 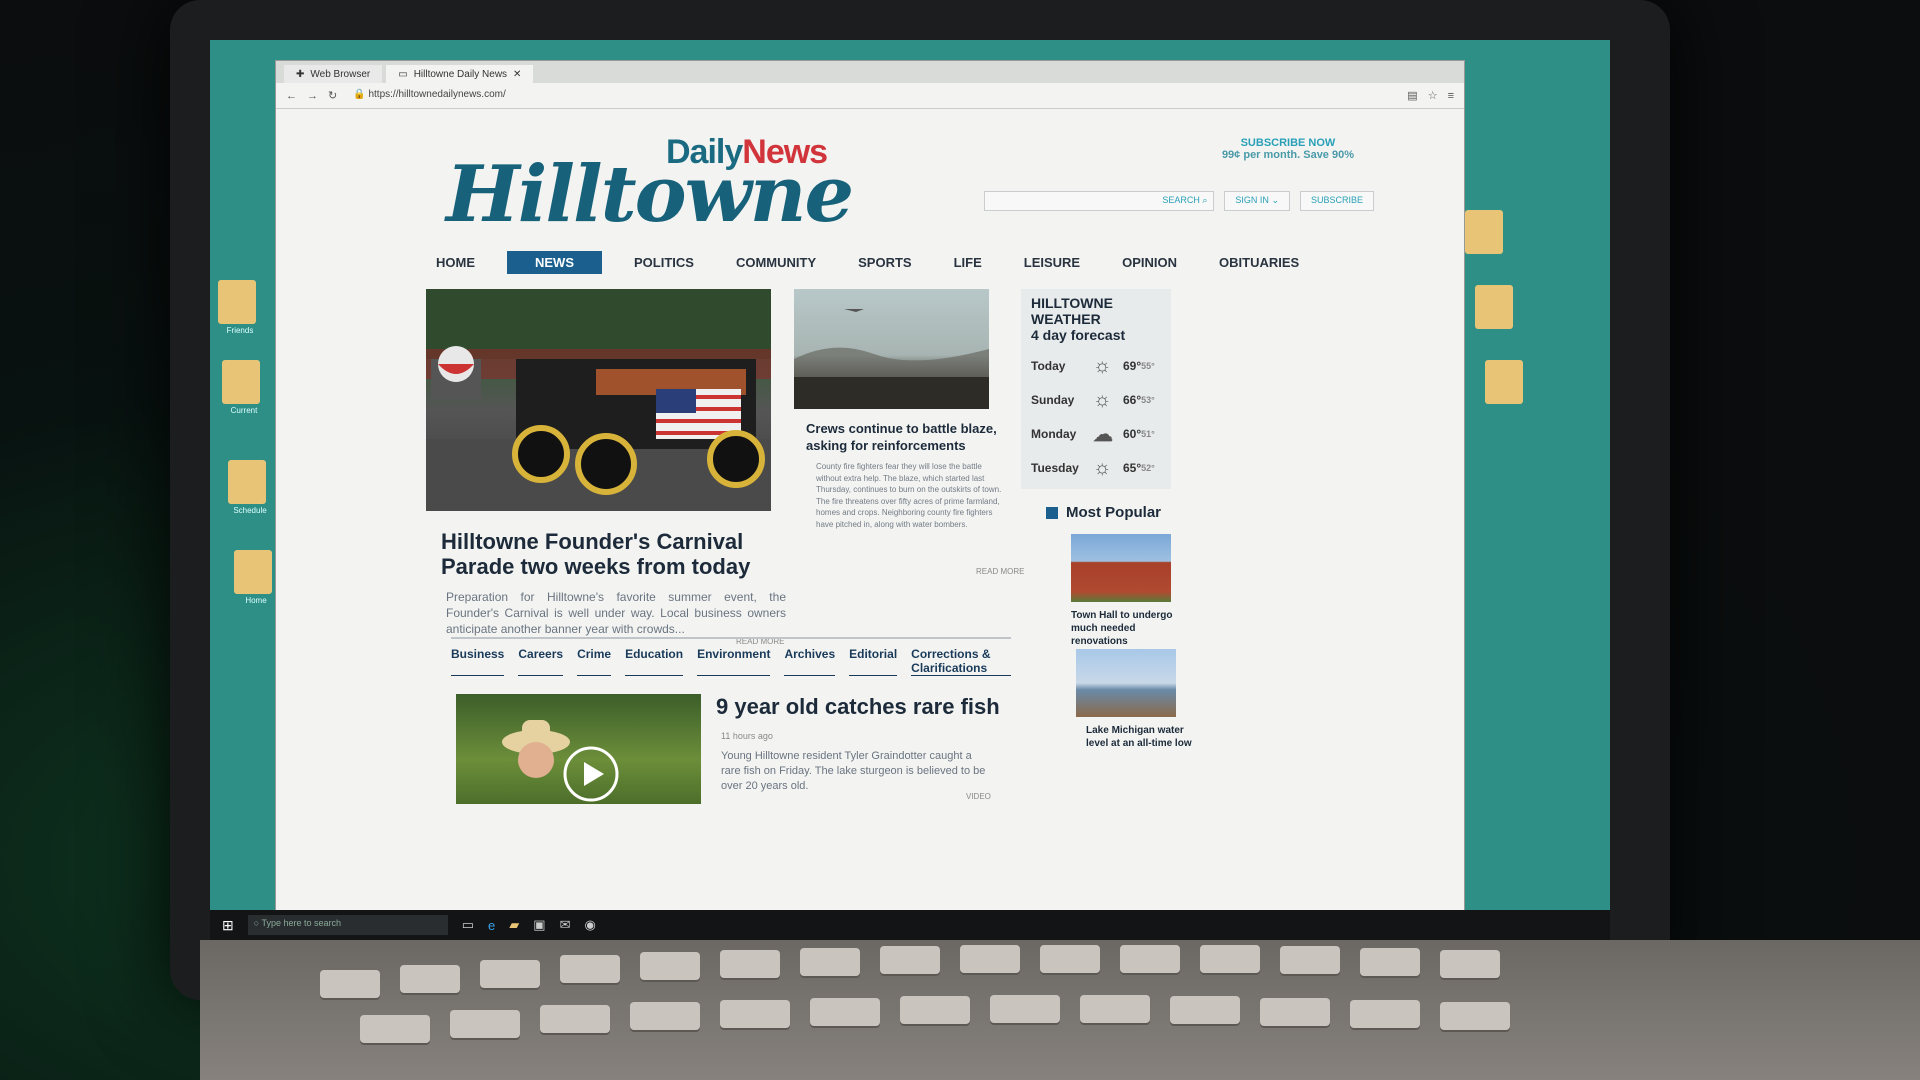 What do you see at coordinates (747, 736) in the screenshot?
I see `fish-story-age: 11 hours ago` at bounding box center [747, 736].